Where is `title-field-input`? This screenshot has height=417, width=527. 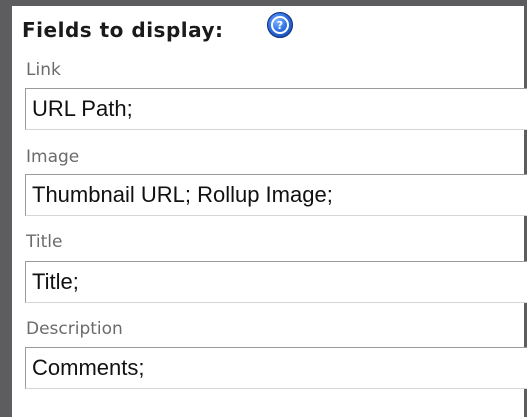 title-field-input is located at coordinates (276, 282).